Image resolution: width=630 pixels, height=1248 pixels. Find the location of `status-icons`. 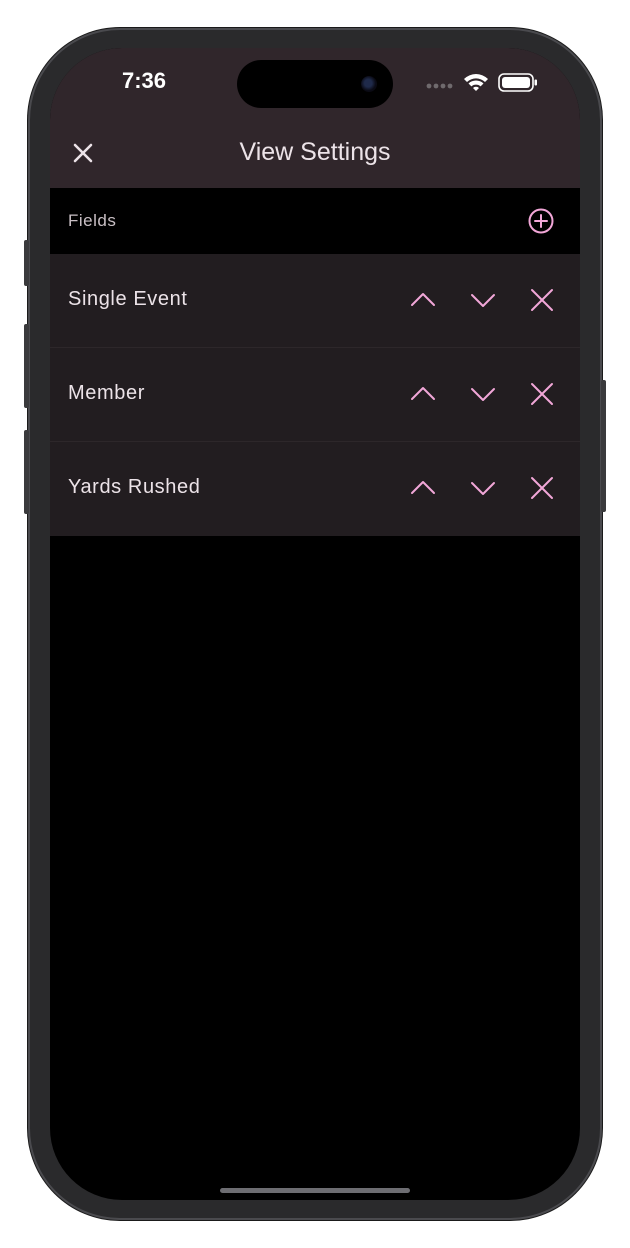

status-icons is located at coordinates (481, 82).